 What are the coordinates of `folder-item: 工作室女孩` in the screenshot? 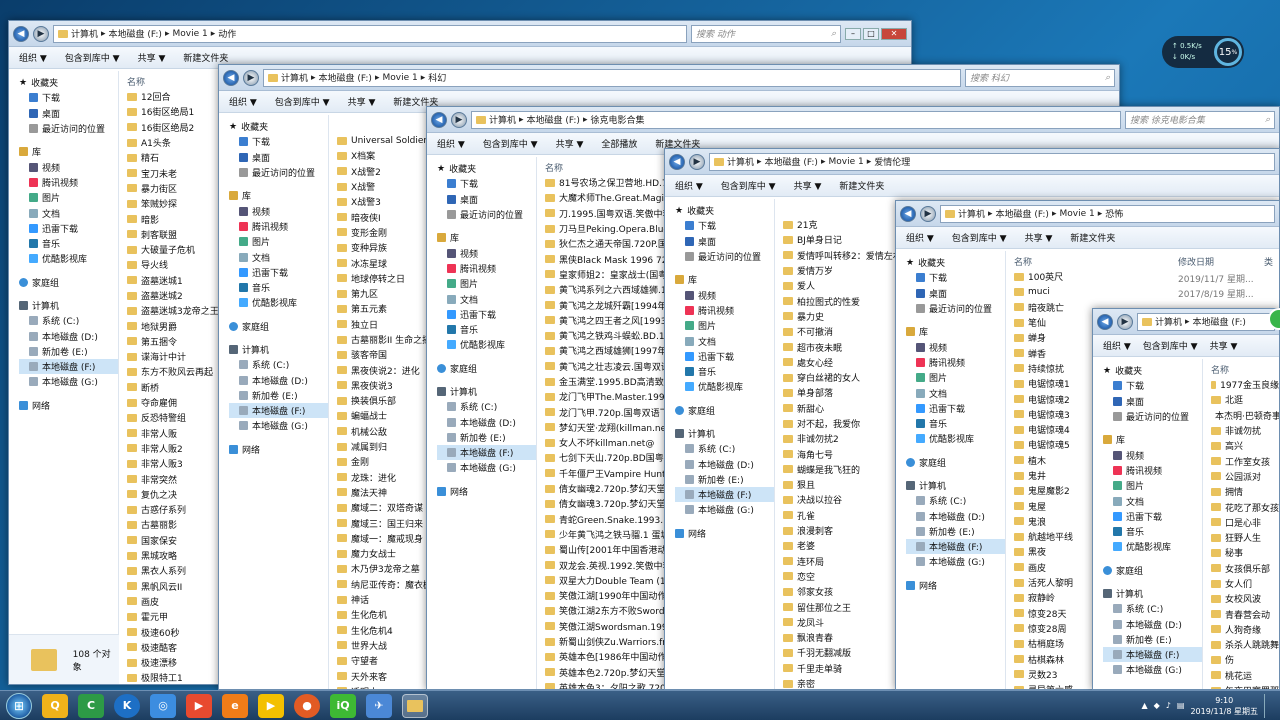 It's located at (1245, 460).